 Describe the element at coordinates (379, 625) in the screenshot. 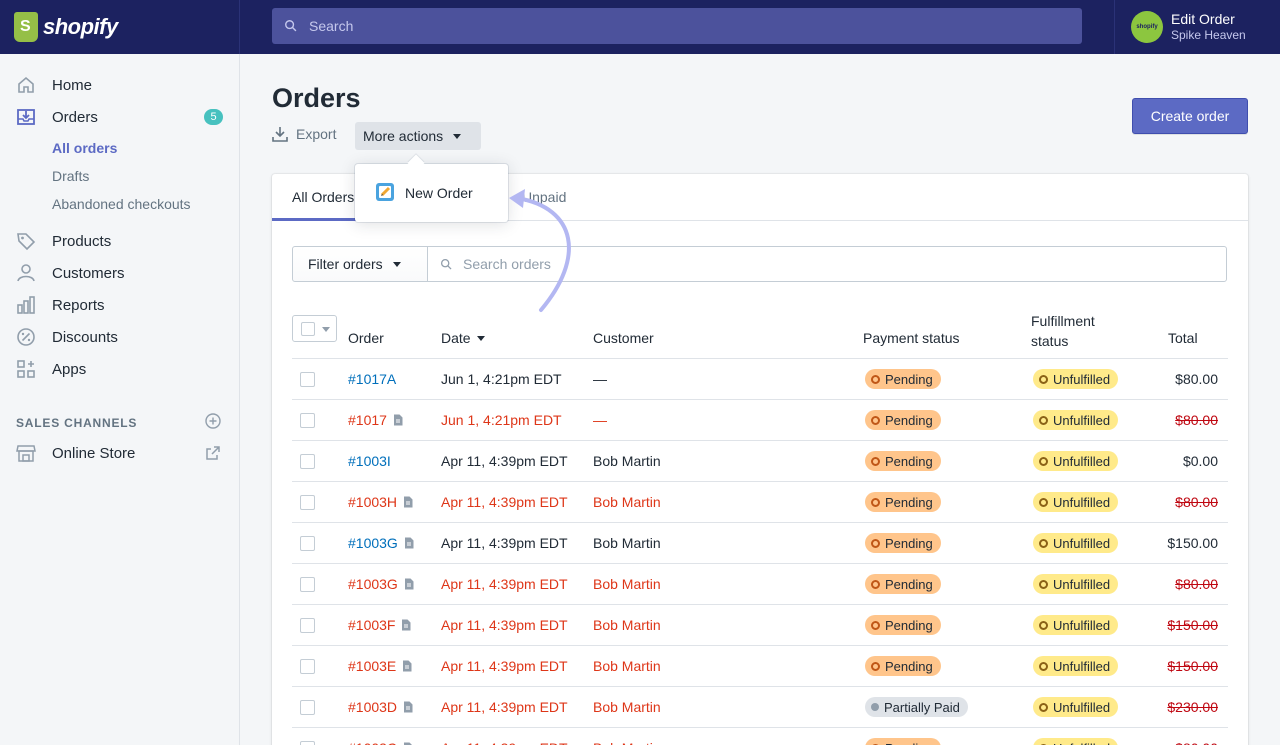

I see `order-number-link: #1003F` at that location.